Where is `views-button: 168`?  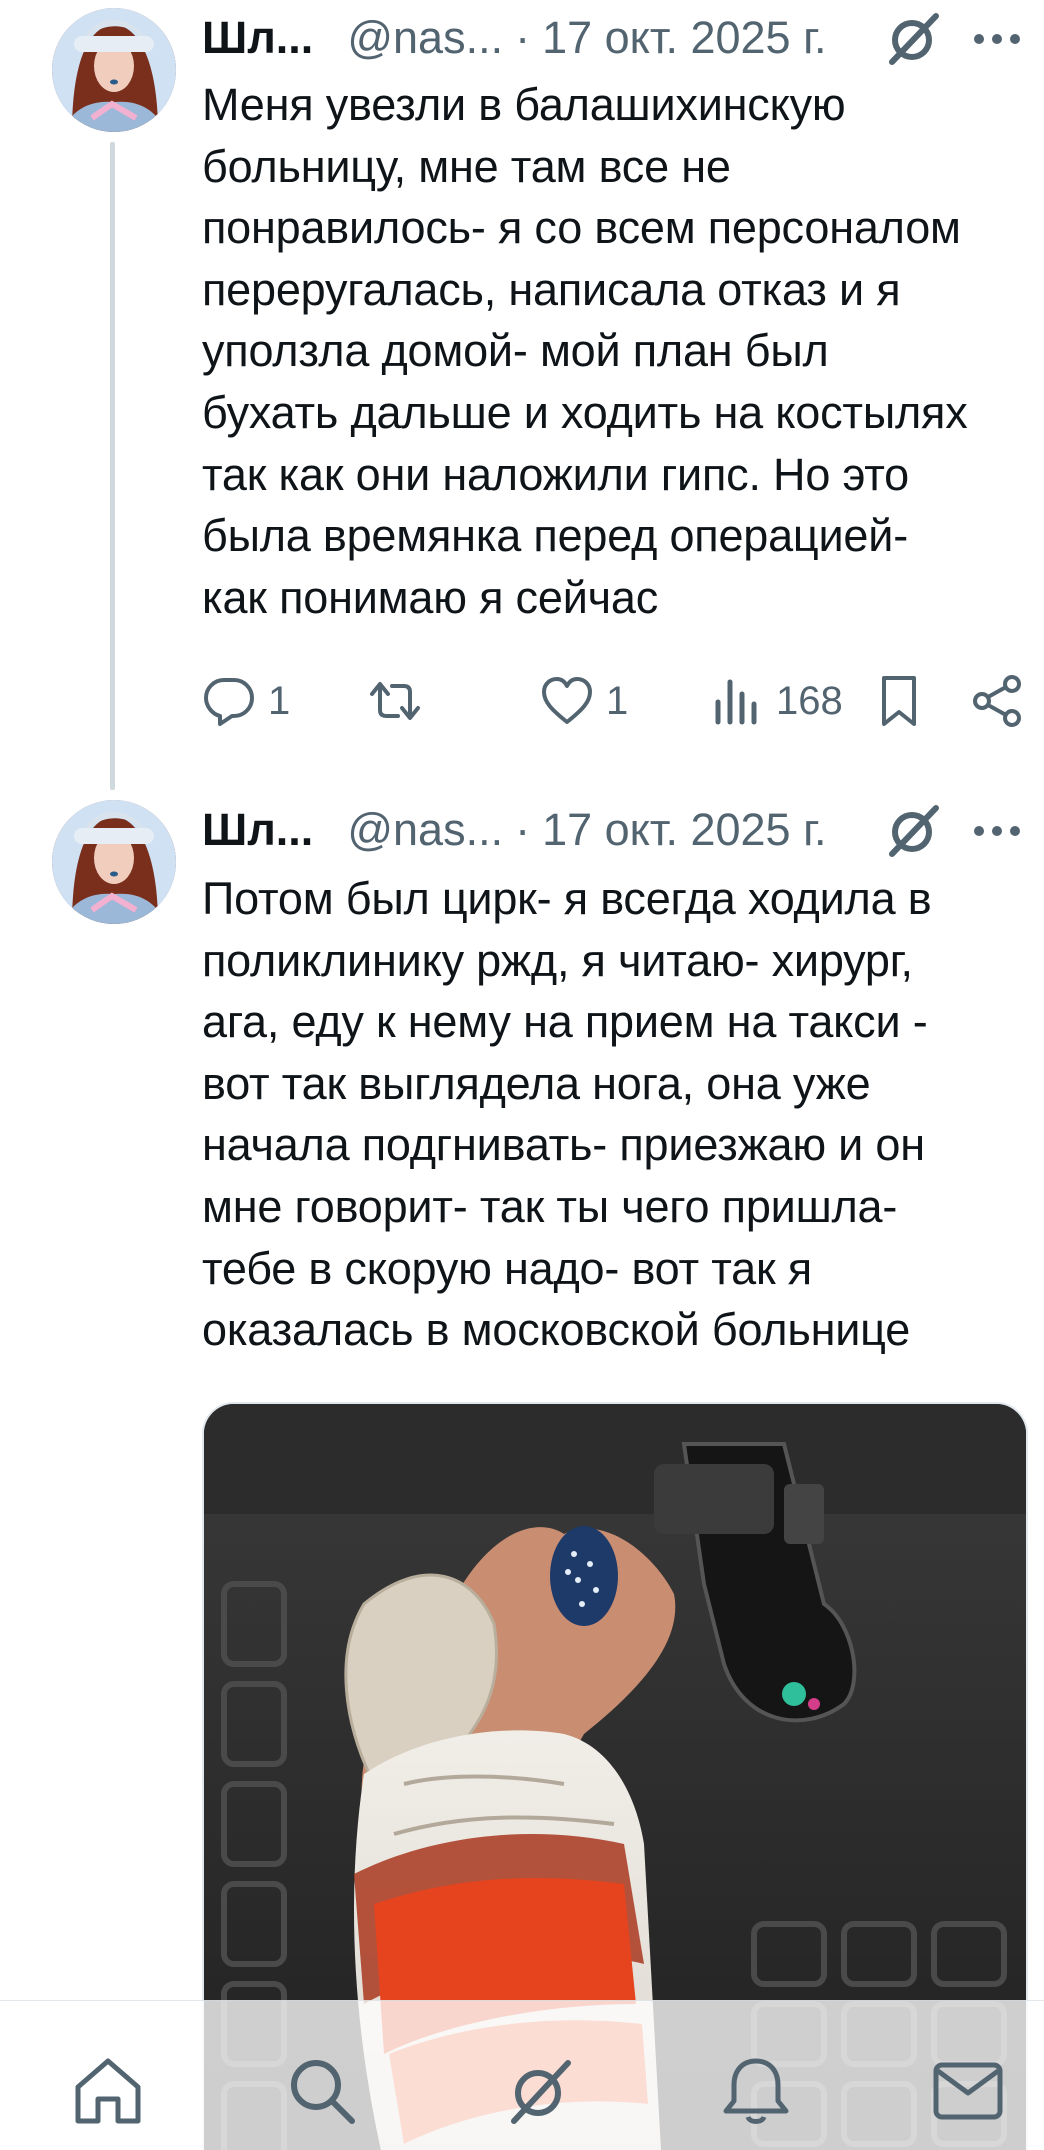
views-button: 168 is located at coordinates (776, 701).